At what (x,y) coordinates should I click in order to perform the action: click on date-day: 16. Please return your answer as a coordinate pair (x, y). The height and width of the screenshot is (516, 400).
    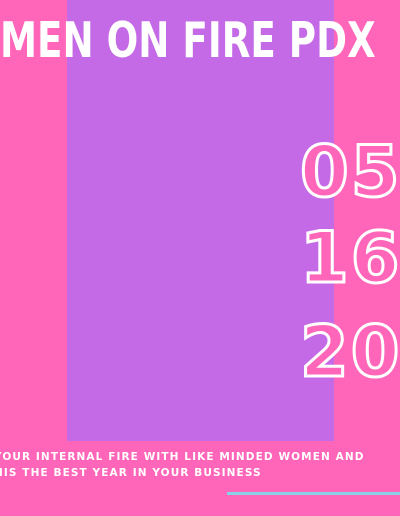
    Looking at the image, I should click on (349, 258).